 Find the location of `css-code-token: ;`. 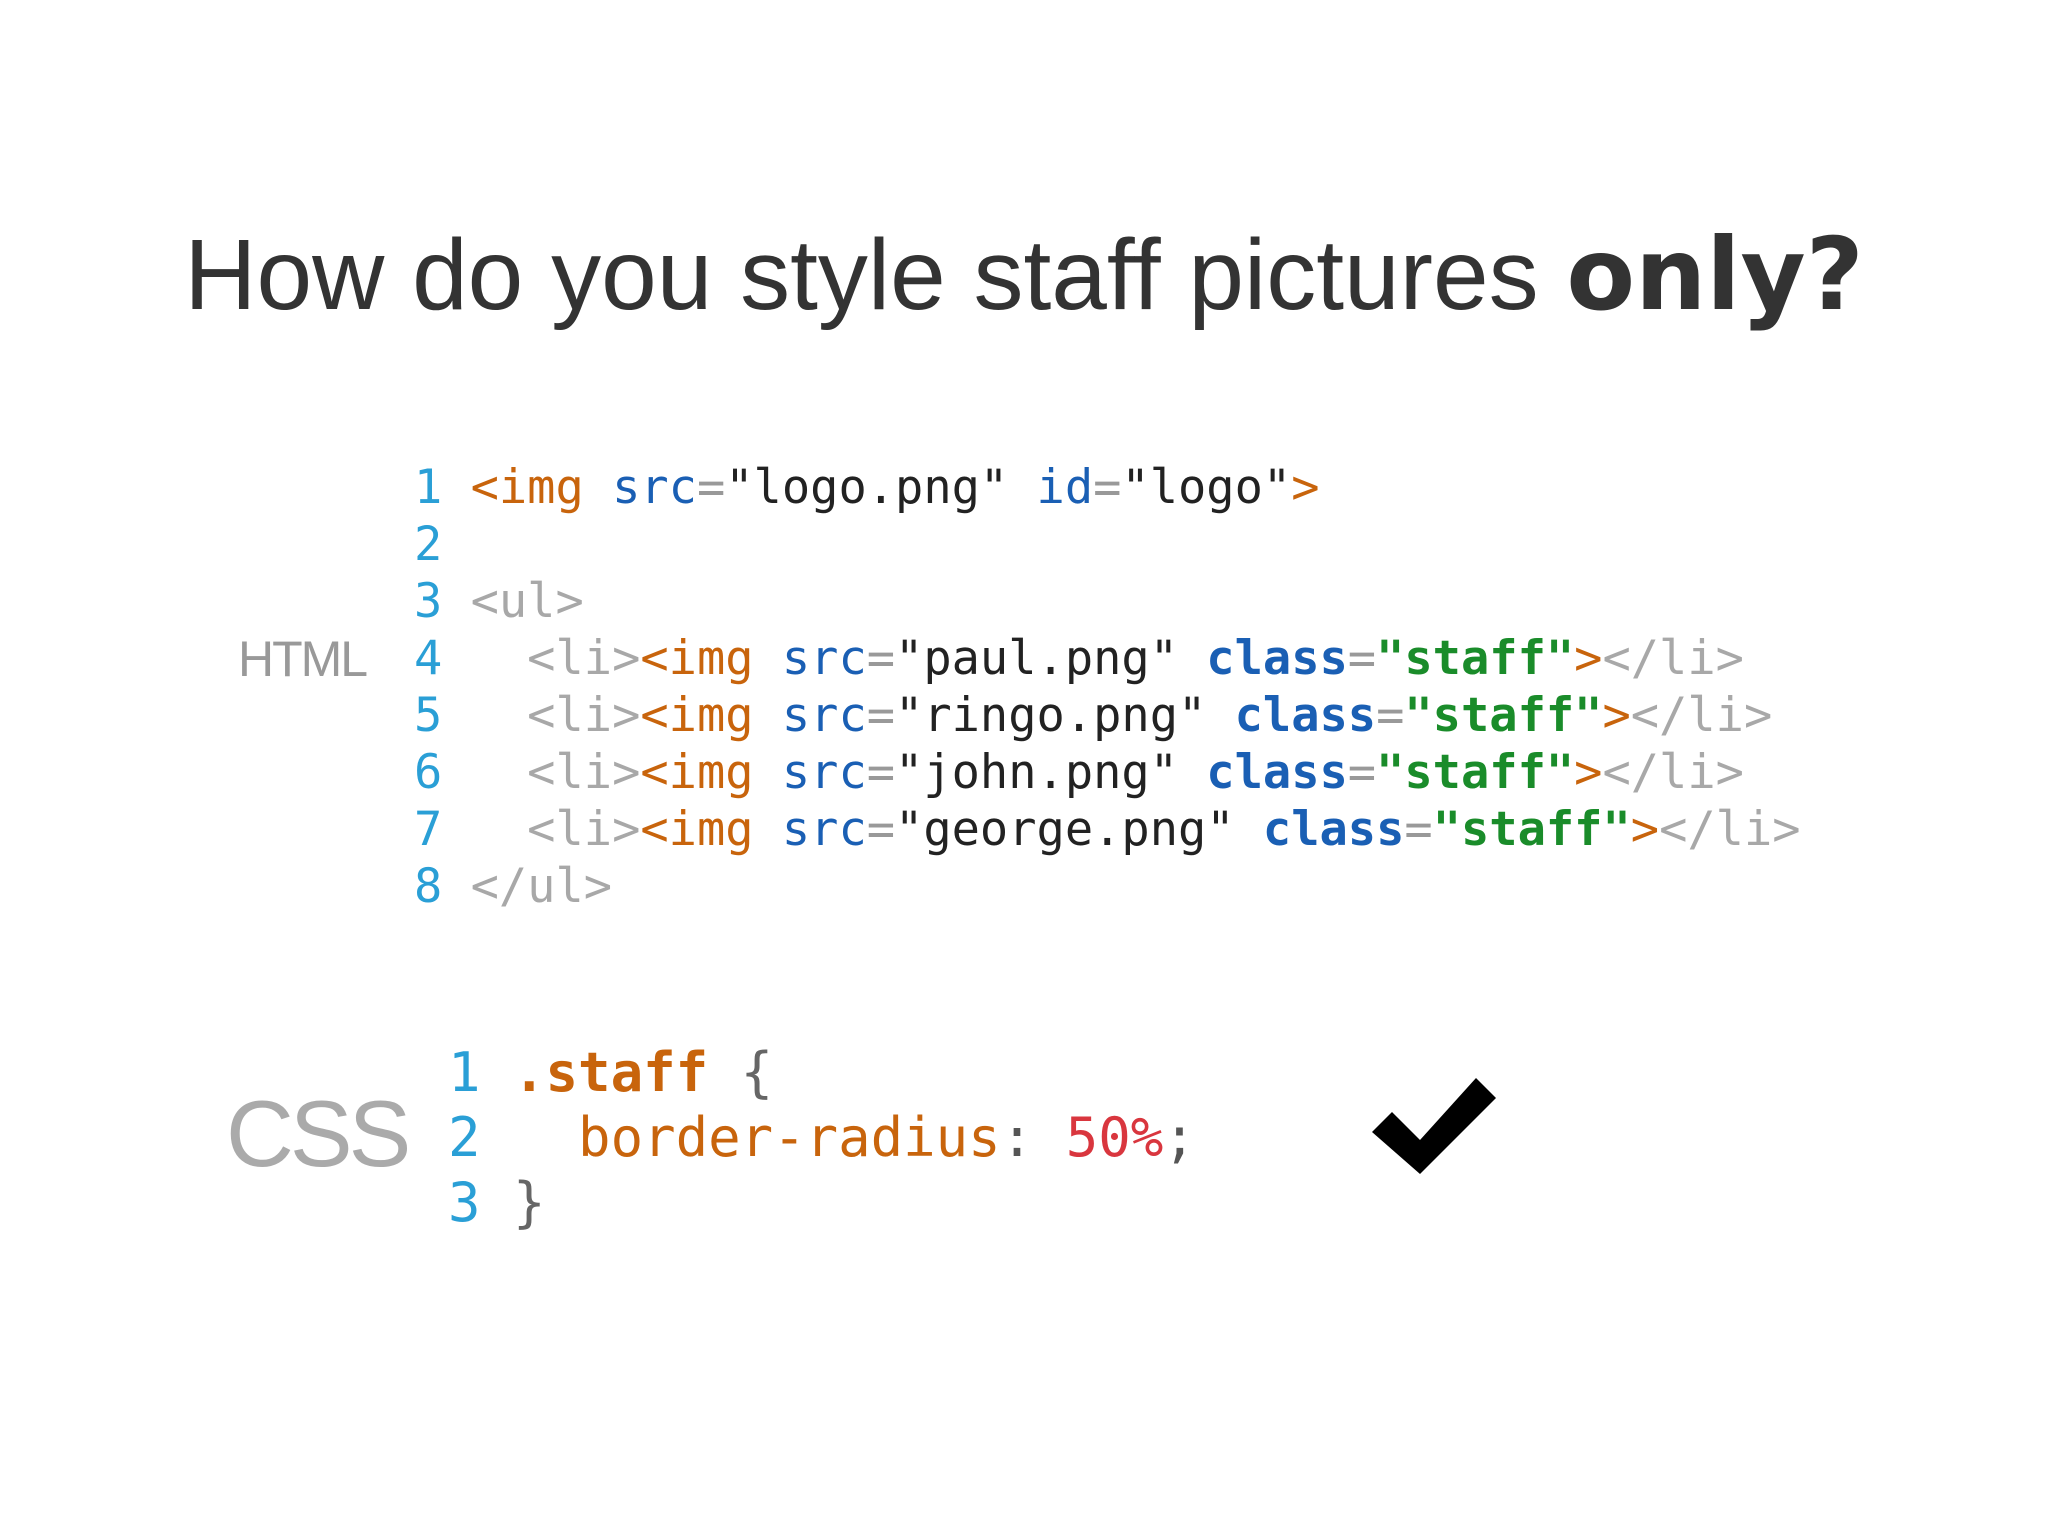

css-code-token: ; is located at coordinates (1179, 1137).